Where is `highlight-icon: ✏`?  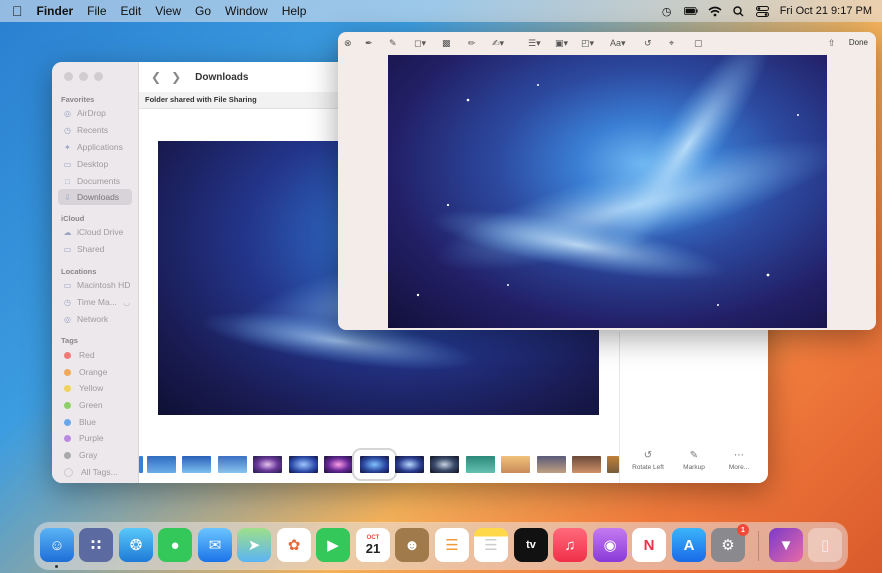
highlight-icon: ✏ is located at coordinates (472, 43).